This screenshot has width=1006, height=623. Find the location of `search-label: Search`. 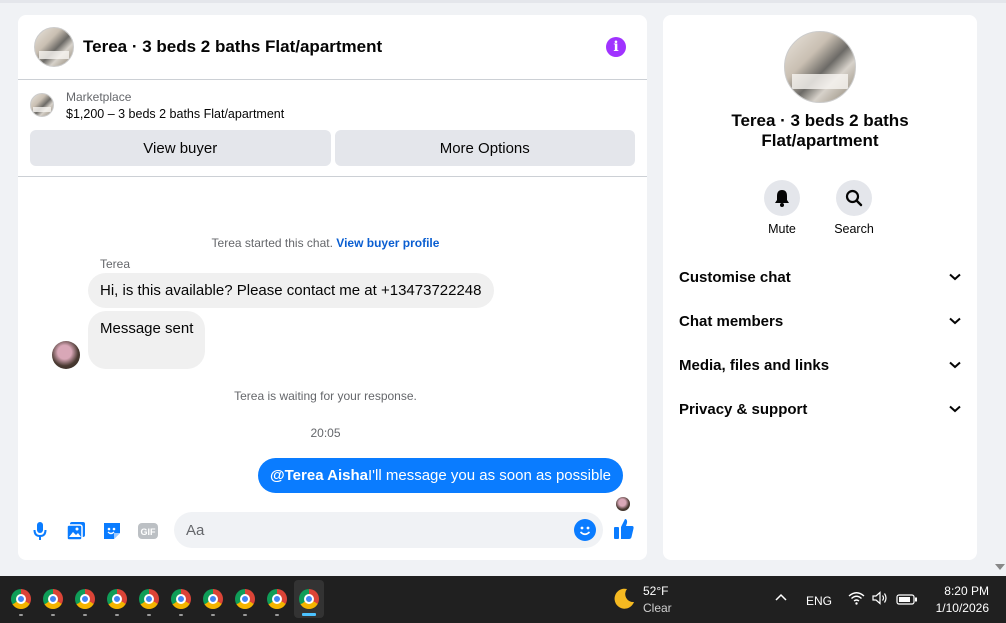

search-label: Search is located at coordinates (854, 229).